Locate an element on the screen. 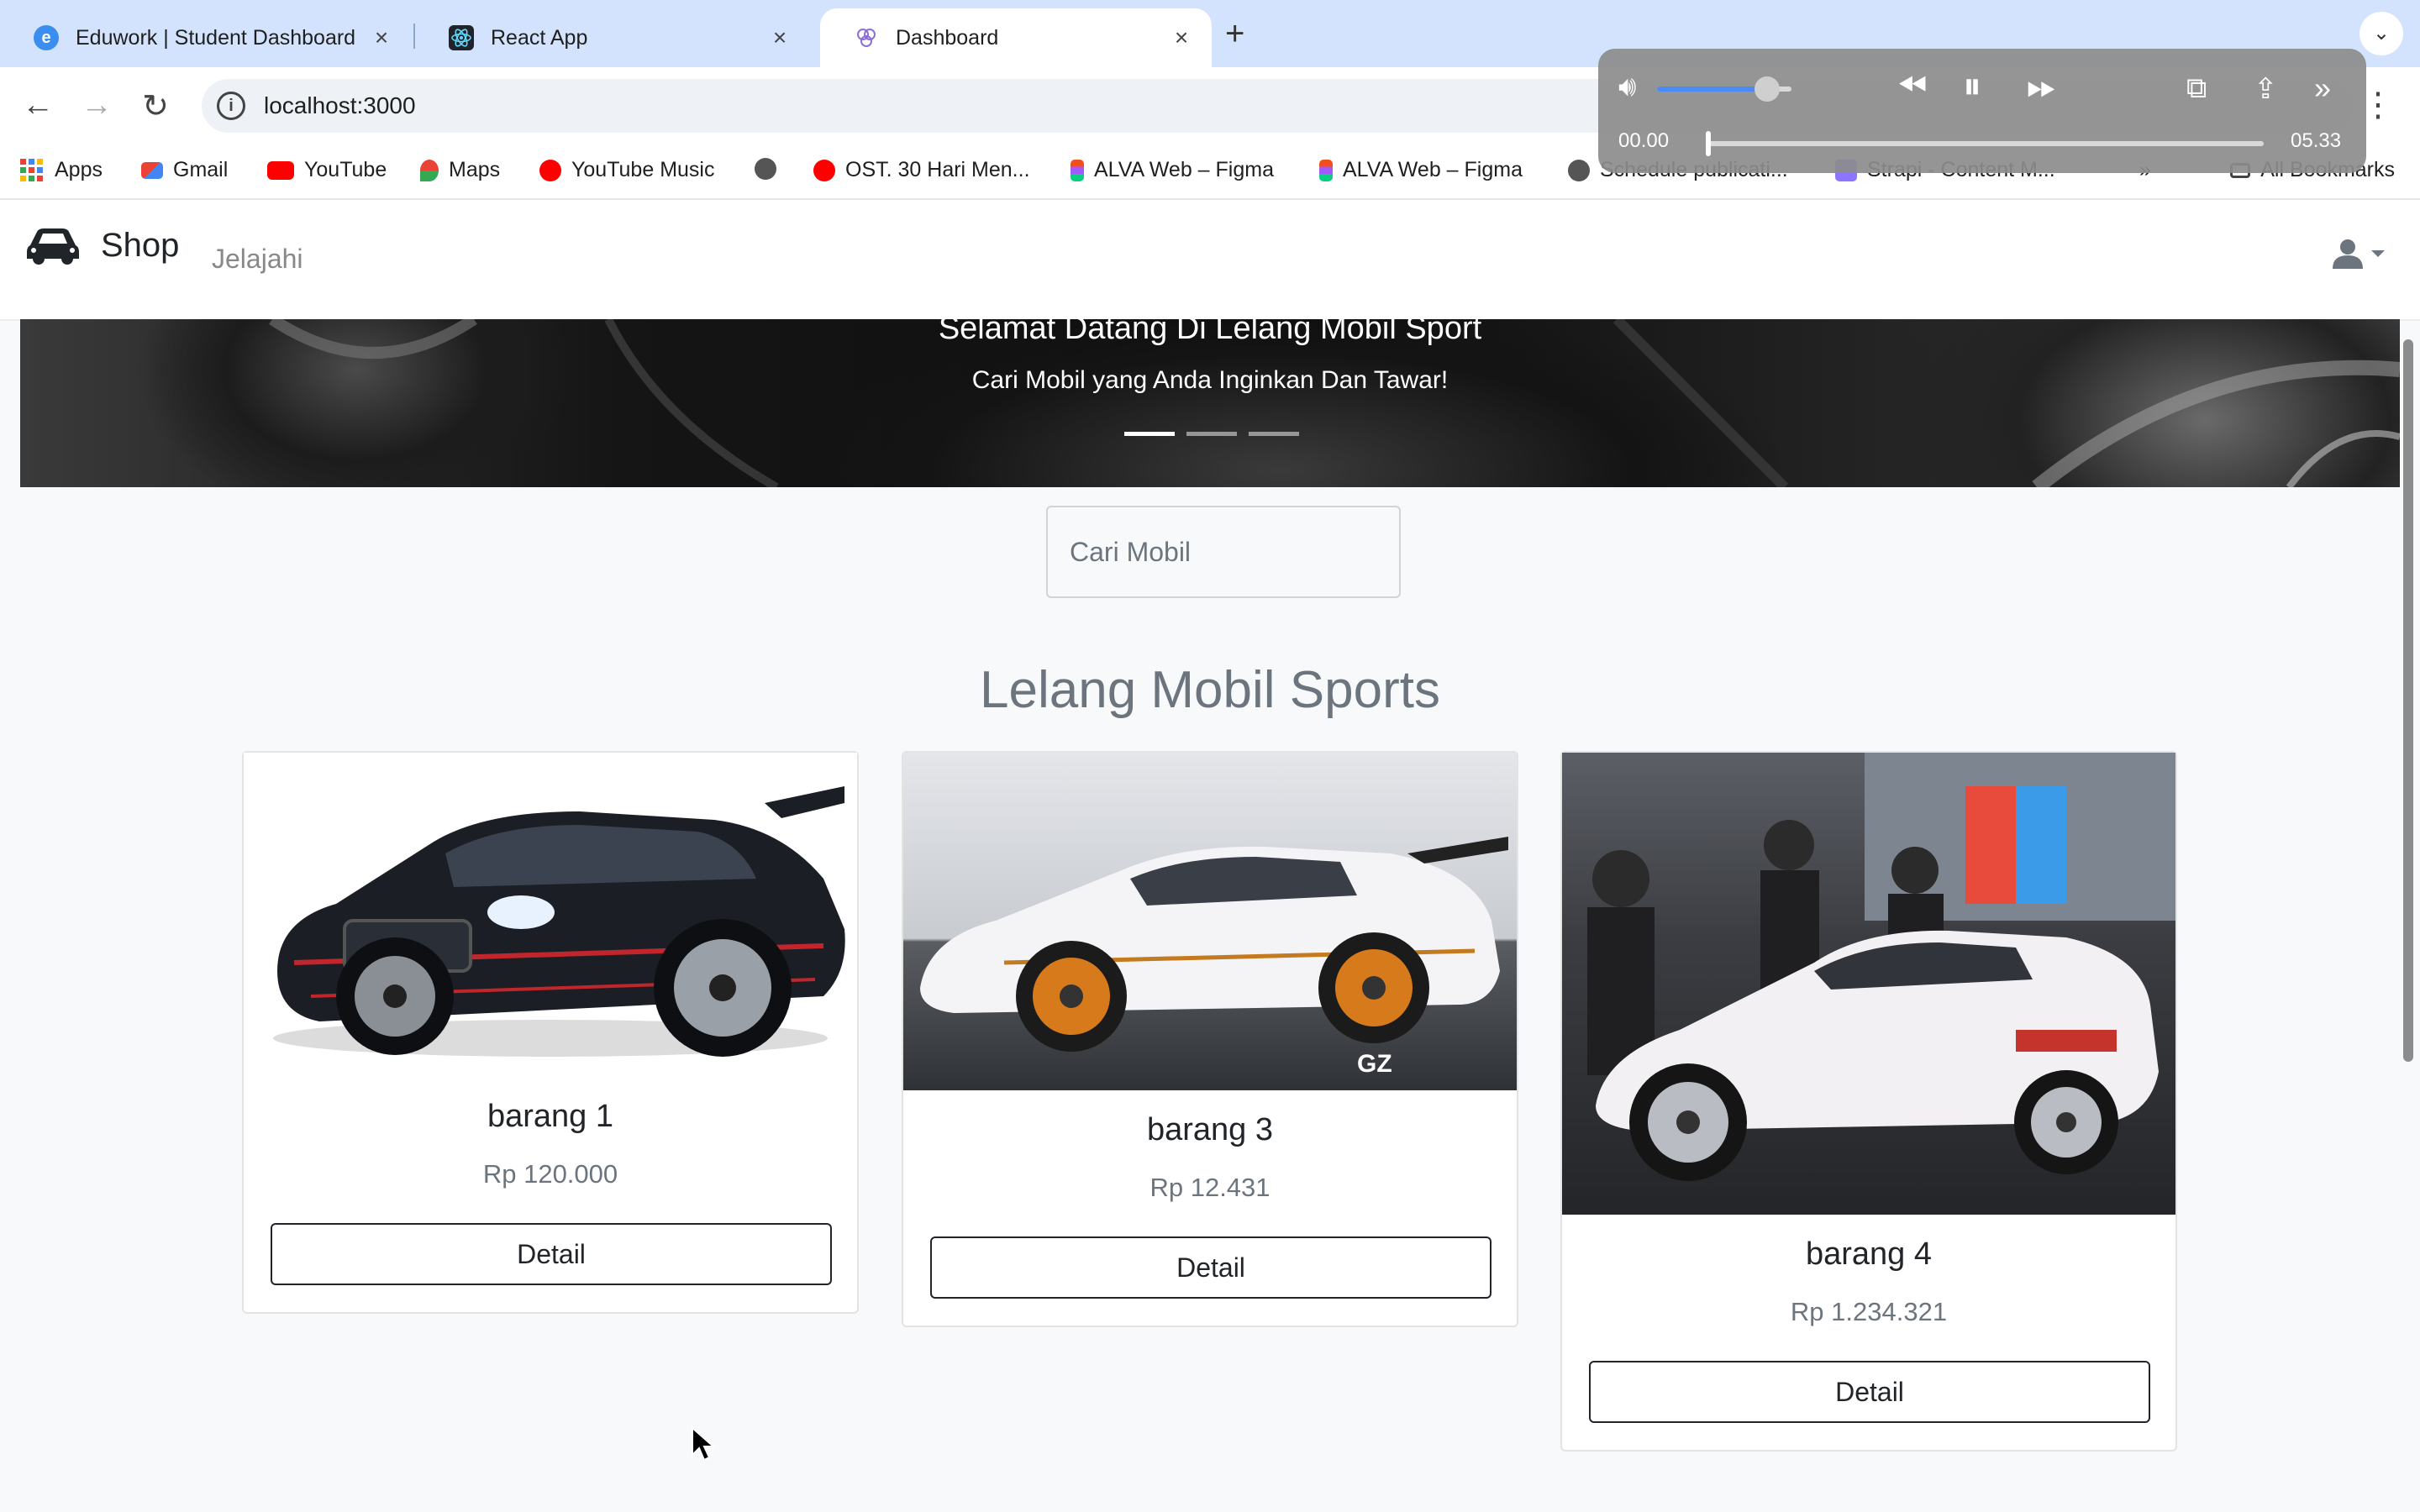 This screenshot has width=2420, height=1512. dashboard-icon is located at coordinates (867, 37).